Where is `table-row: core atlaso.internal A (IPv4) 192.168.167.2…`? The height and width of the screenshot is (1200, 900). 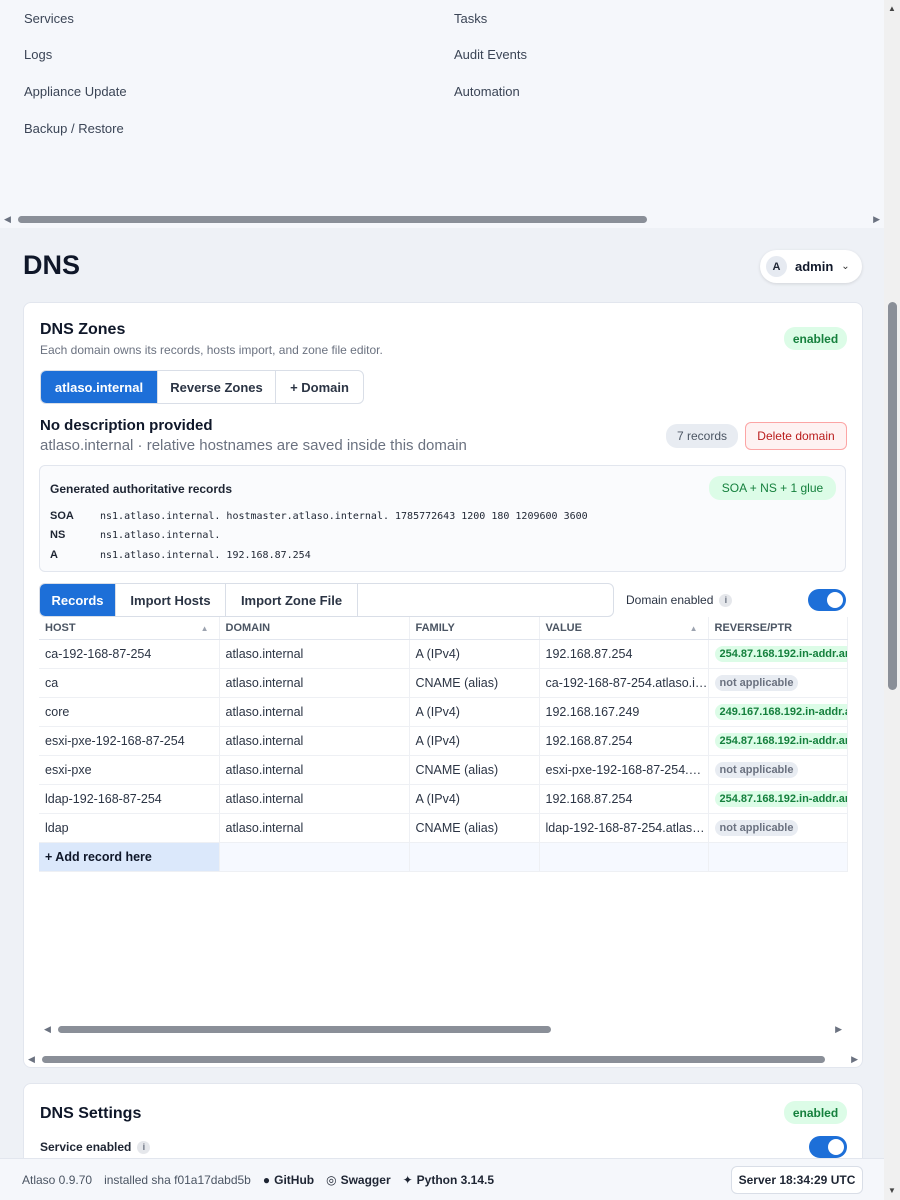
table-row: core atlaso.internal A (IPv4) 192.168.167.2… is located at coordinates (443, 712).